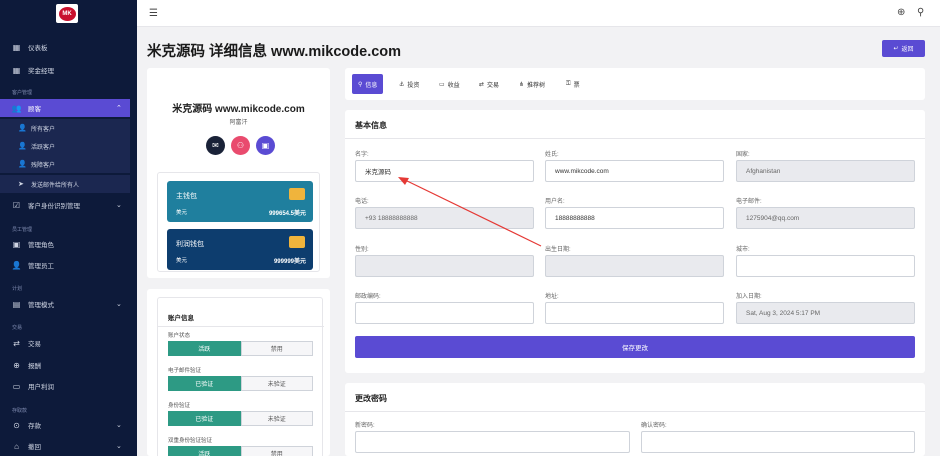 The width and height of the screenshot is (940, 456). Describe the element at coordinates (22, 93) in the screenshot. I see `section-label: 客户管理` at that location.